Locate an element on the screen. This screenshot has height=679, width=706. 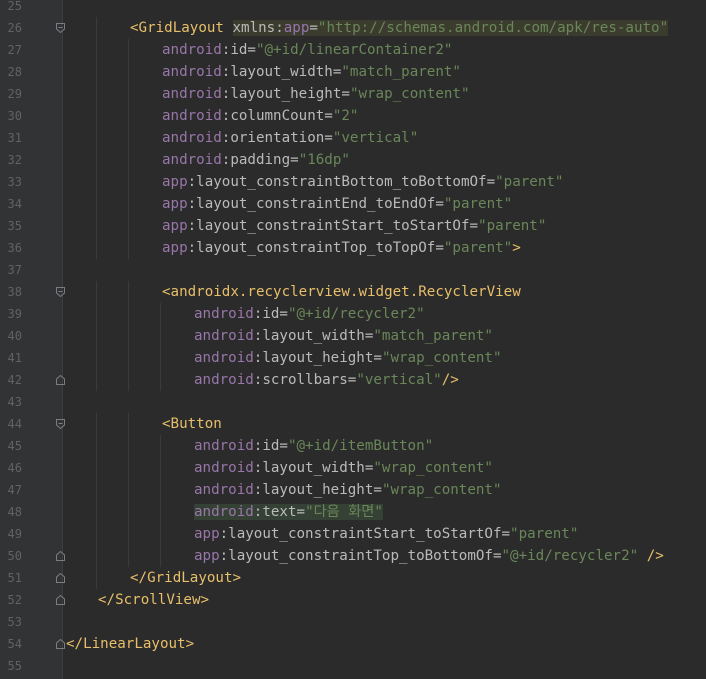
code-text: </LinearLayout> is located at coordinates (130, 644).